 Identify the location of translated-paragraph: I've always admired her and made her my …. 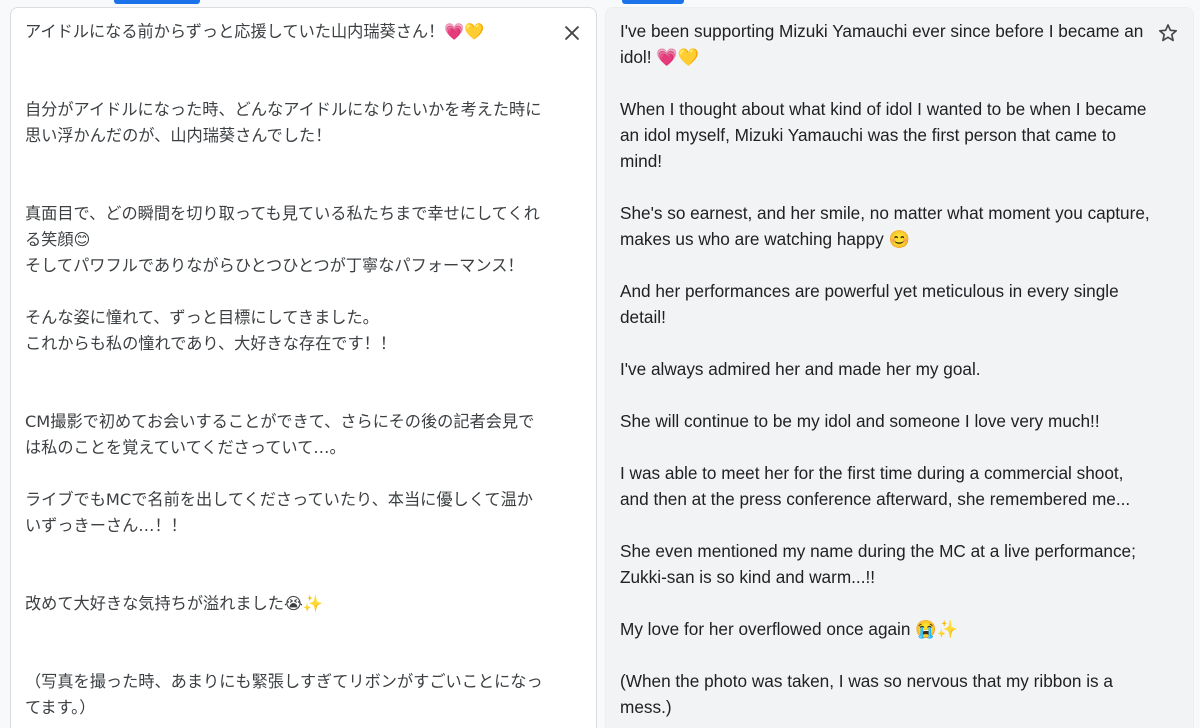
(800, 369).